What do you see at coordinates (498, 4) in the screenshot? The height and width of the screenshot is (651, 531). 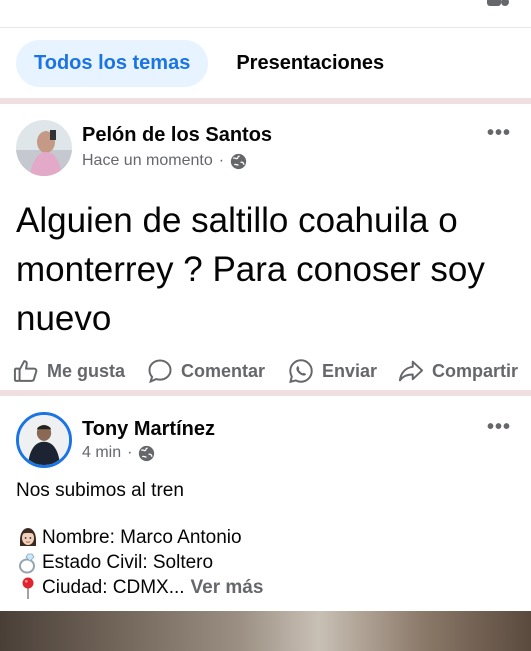 I see `messenger-icon` at bounding box center [498, 4].